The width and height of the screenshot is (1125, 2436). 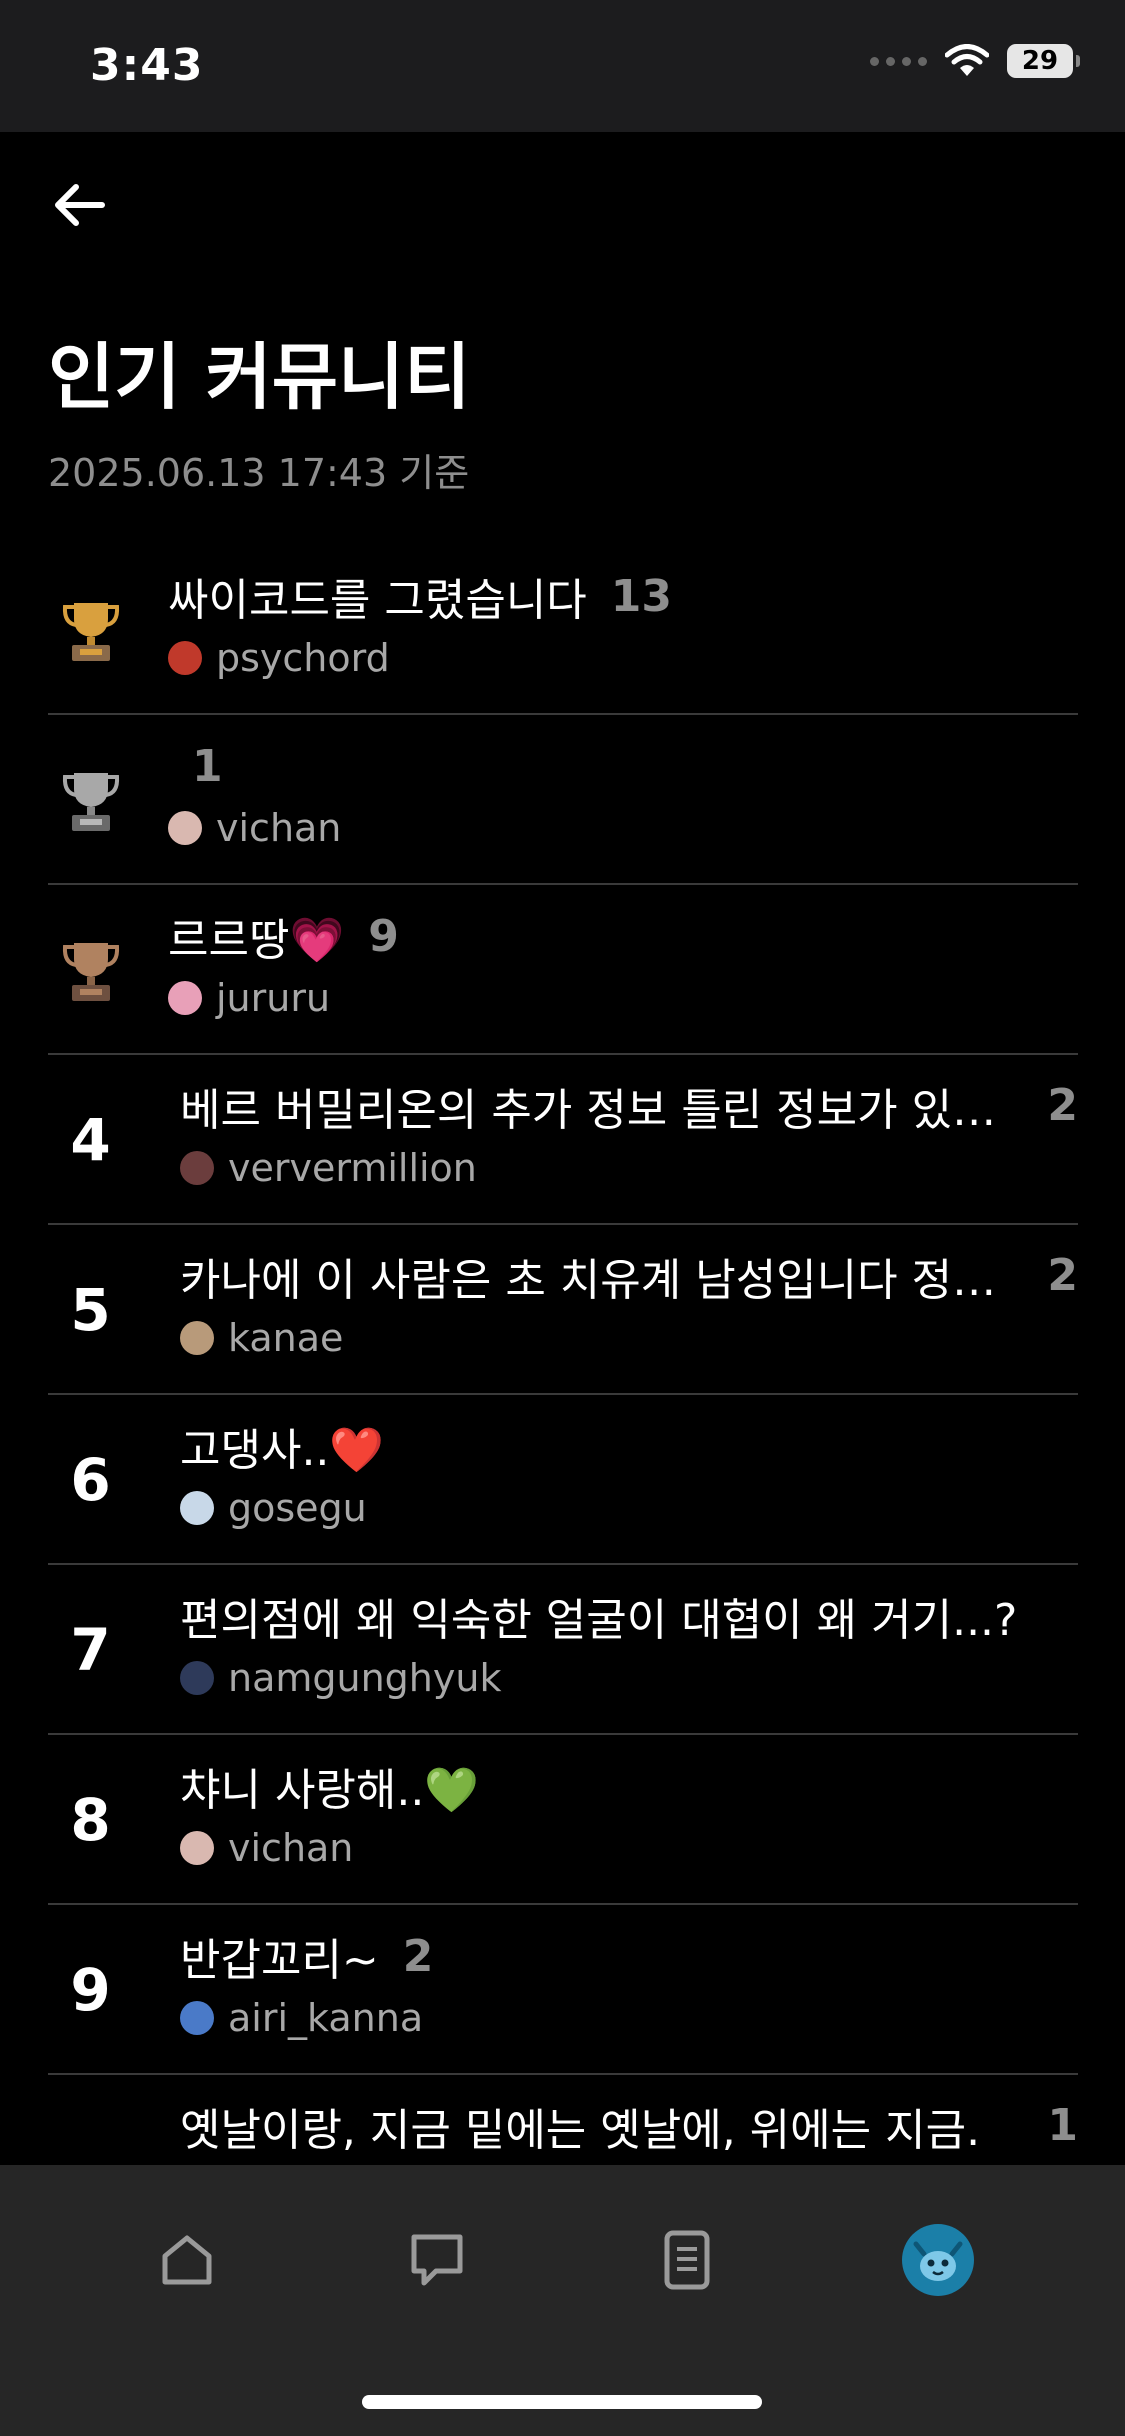 I want to click on rank-number: 9, so click(x=90, y=1990).